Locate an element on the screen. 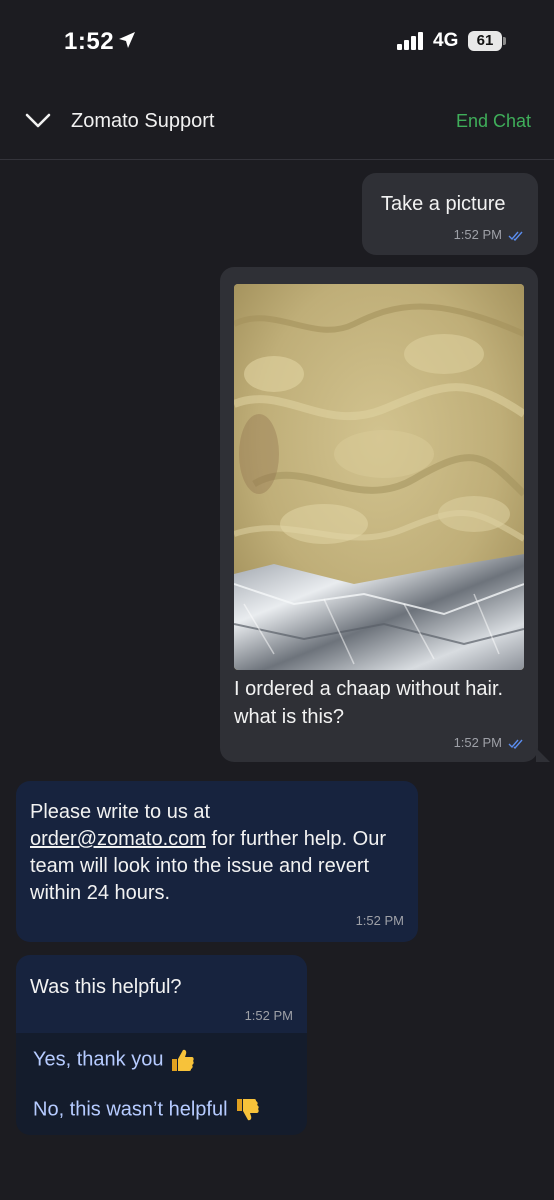 Image resolution: width=554 pixels, height=1200 pixels. thumbs-down-emoji is located at coordinates (247, 1110).